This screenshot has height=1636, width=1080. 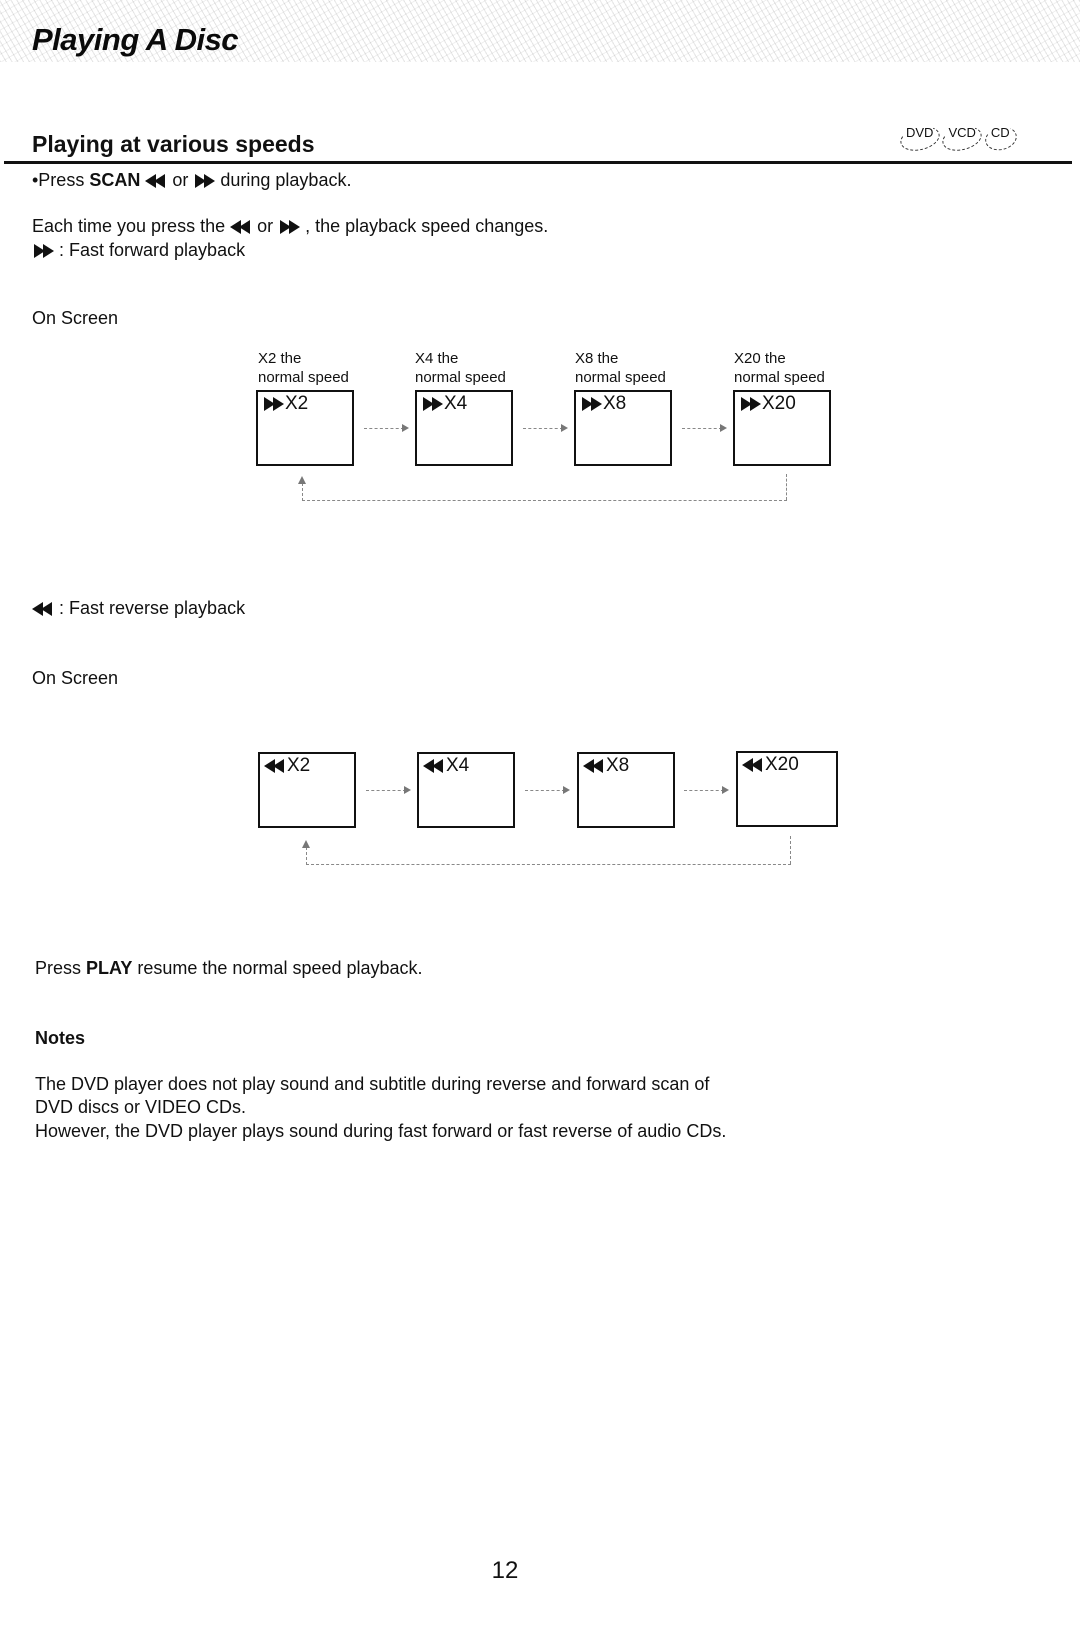 I want to click on play-key-label: PLAY, so click(x=109, y=968).